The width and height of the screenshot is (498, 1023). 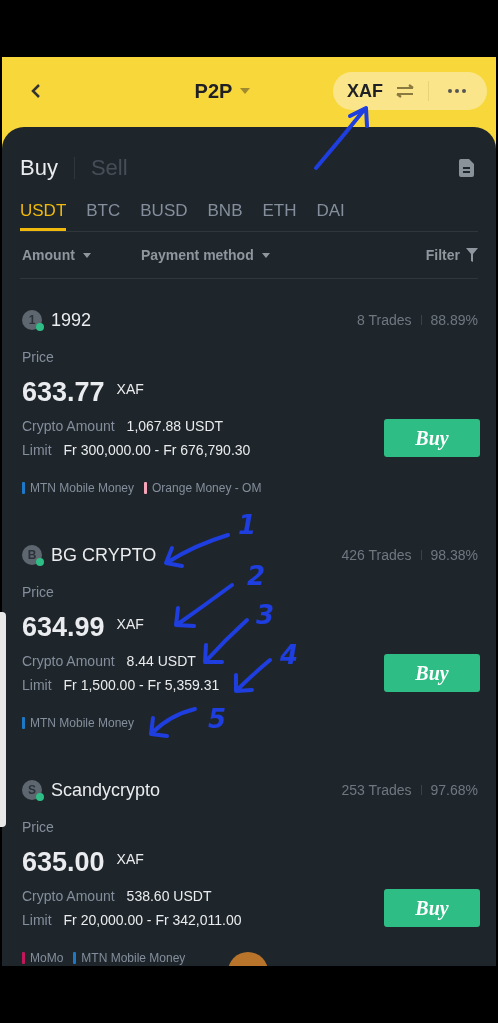 What do you see at coordinates (279, 209) in the screenshot?
I see `asset-tab: ETH` at bounding box center [279, 209].